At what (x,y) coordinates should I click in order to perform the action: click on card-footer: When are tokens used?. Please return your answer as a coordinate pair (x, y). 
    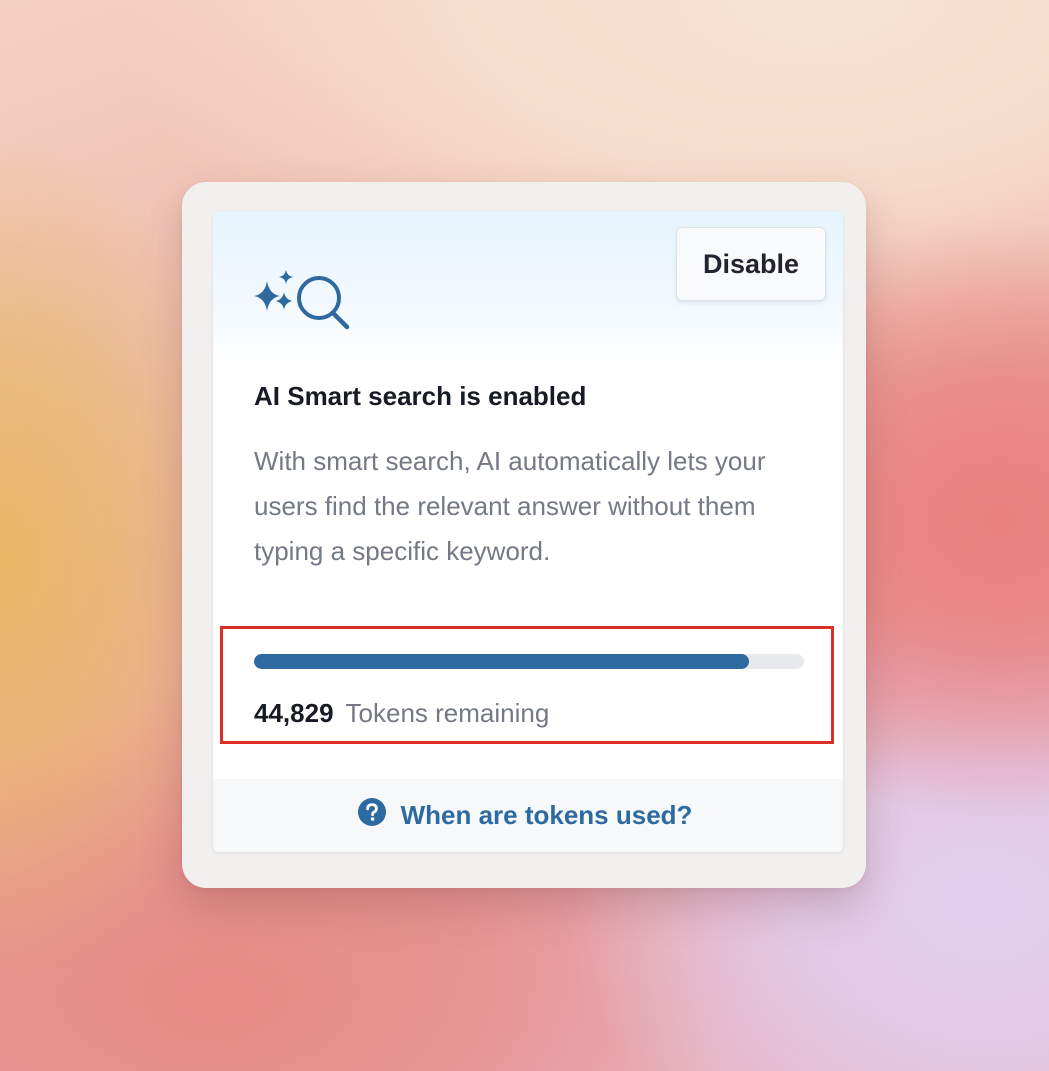
    Looking at the image, I should click on (528, 815).